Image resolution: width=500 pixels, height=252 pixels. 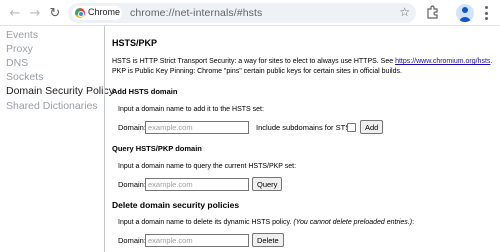 I want to click on chromium-hsts-link: https://www.chromium.org/hsts, so click(x=442, y=61).